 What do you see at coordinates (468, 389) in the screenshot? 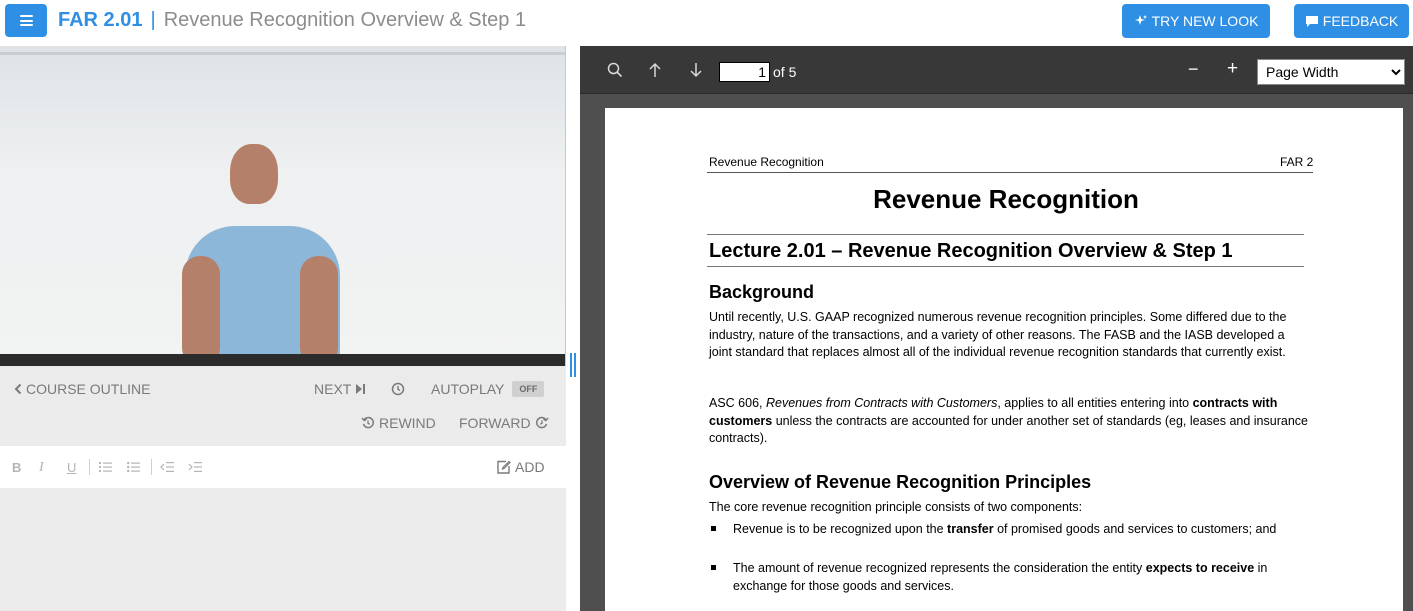
I see `autoplay-label: AUTOPLAY` at bounding box center [468, 389].